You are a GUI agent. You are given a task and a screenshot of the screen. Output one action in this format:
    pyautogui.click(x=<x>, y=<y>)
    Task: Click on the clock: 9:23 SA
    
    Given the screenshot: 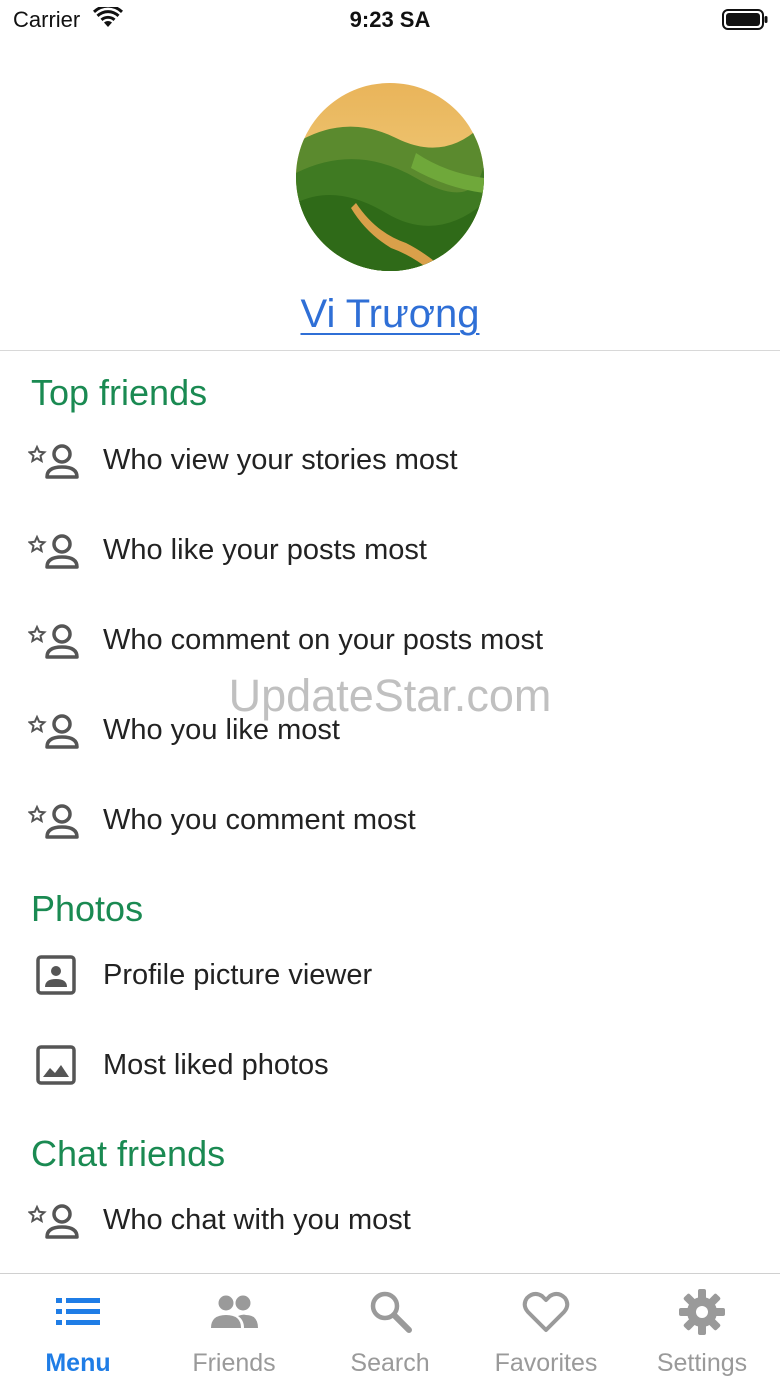 What is the action you would take?
    pyautogui.click(x=390, y=19)
    